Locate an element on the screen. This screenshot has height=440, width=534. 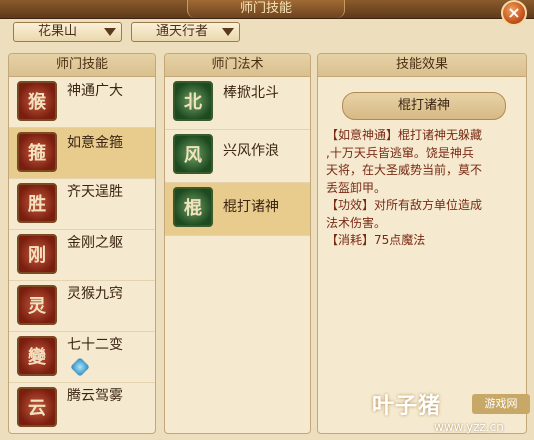
skill-name: 灵猴九窍 is located at coordinates (95, 294).